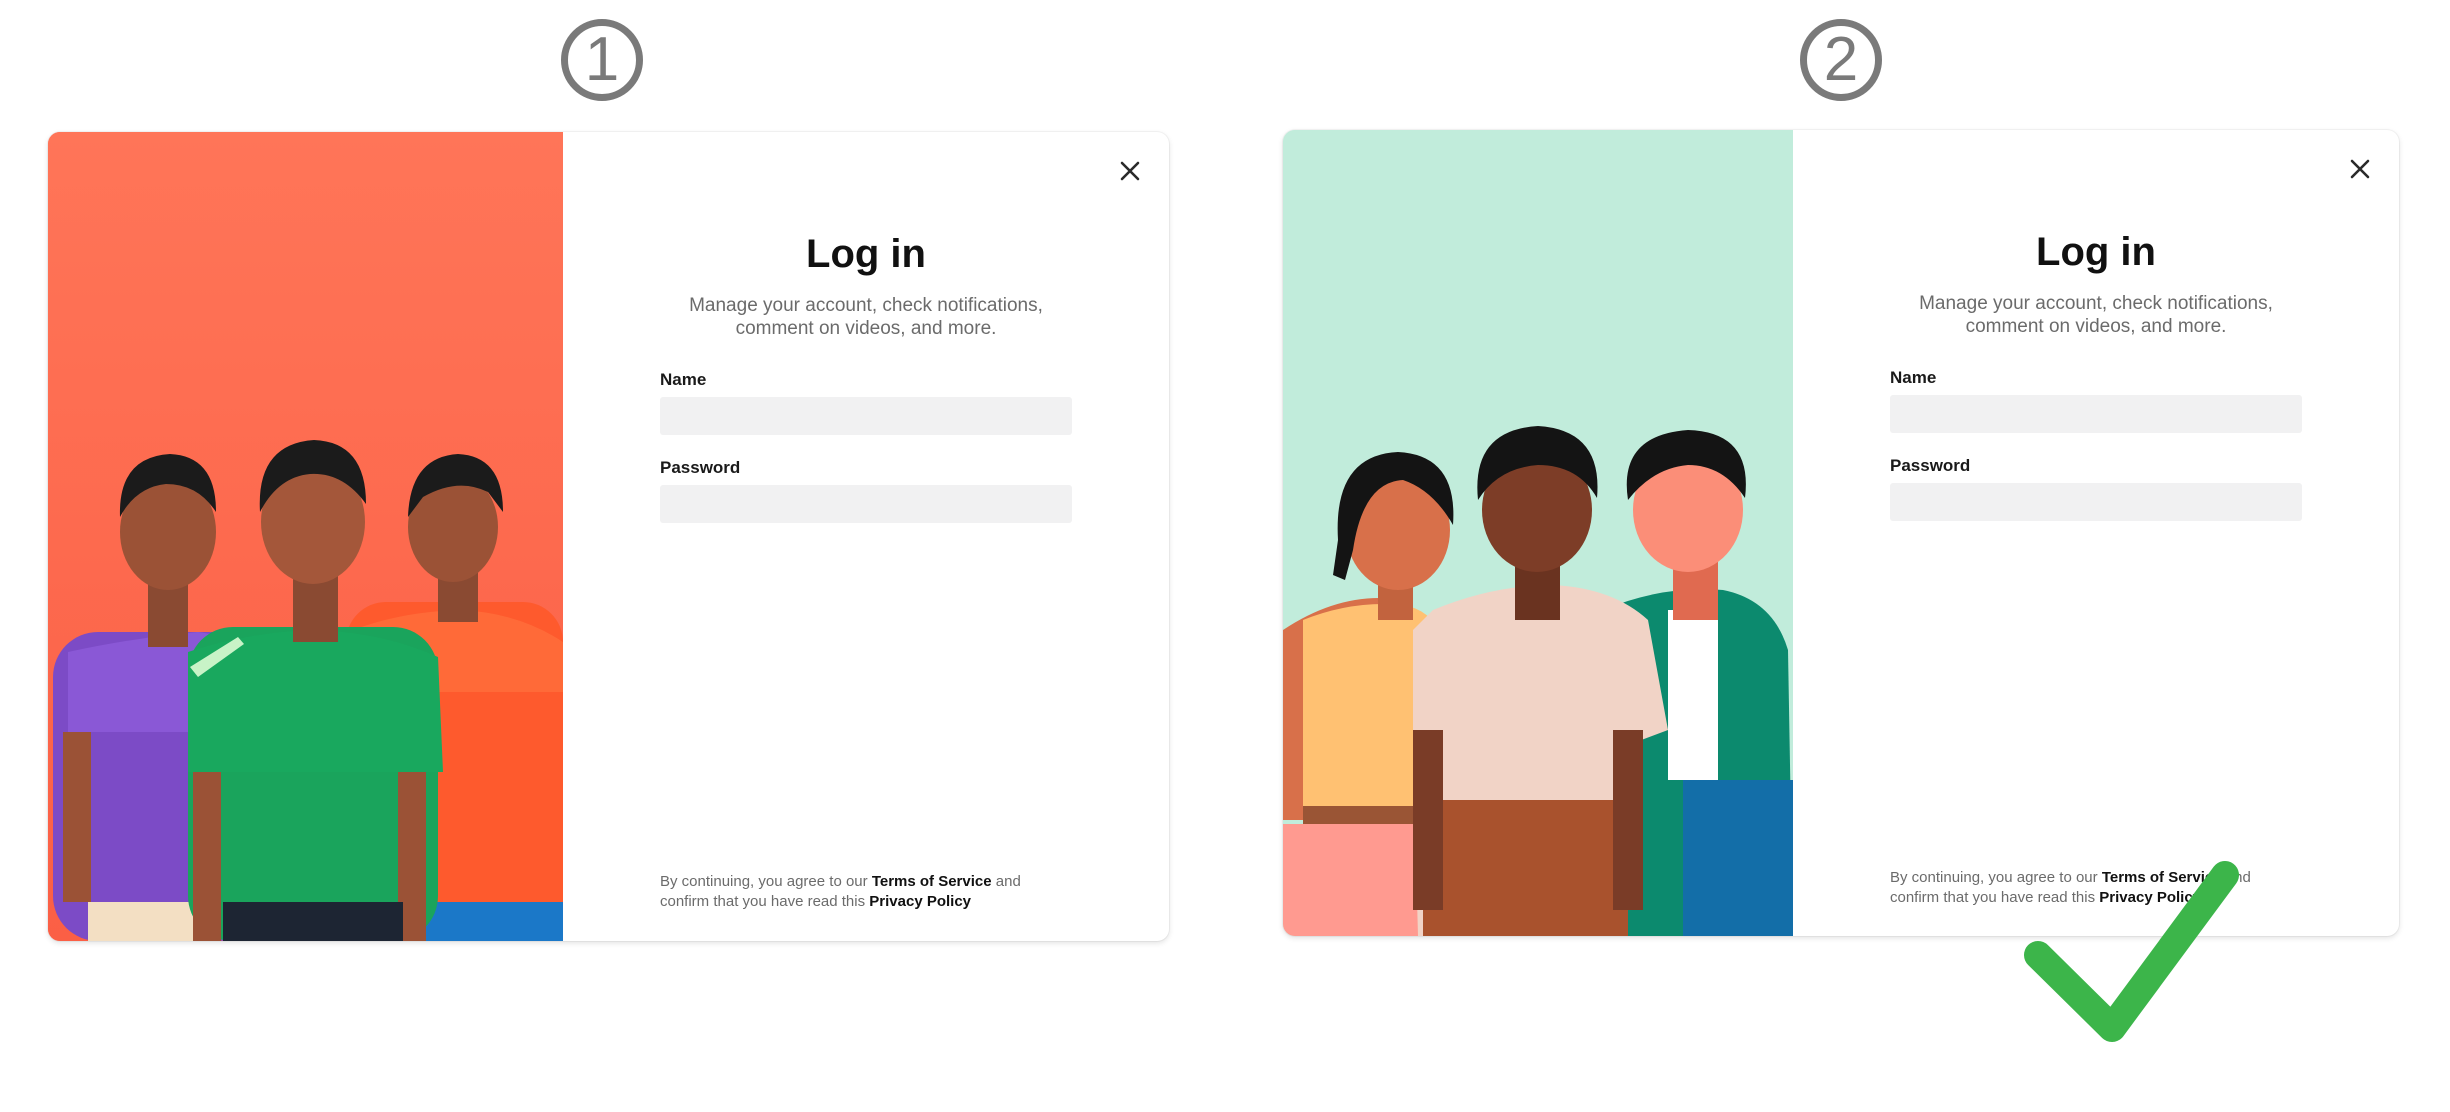 This screenshot has width=2450, height=1112. I want to click on terms-of-service-link: Terms of Service, so click(932, 881).